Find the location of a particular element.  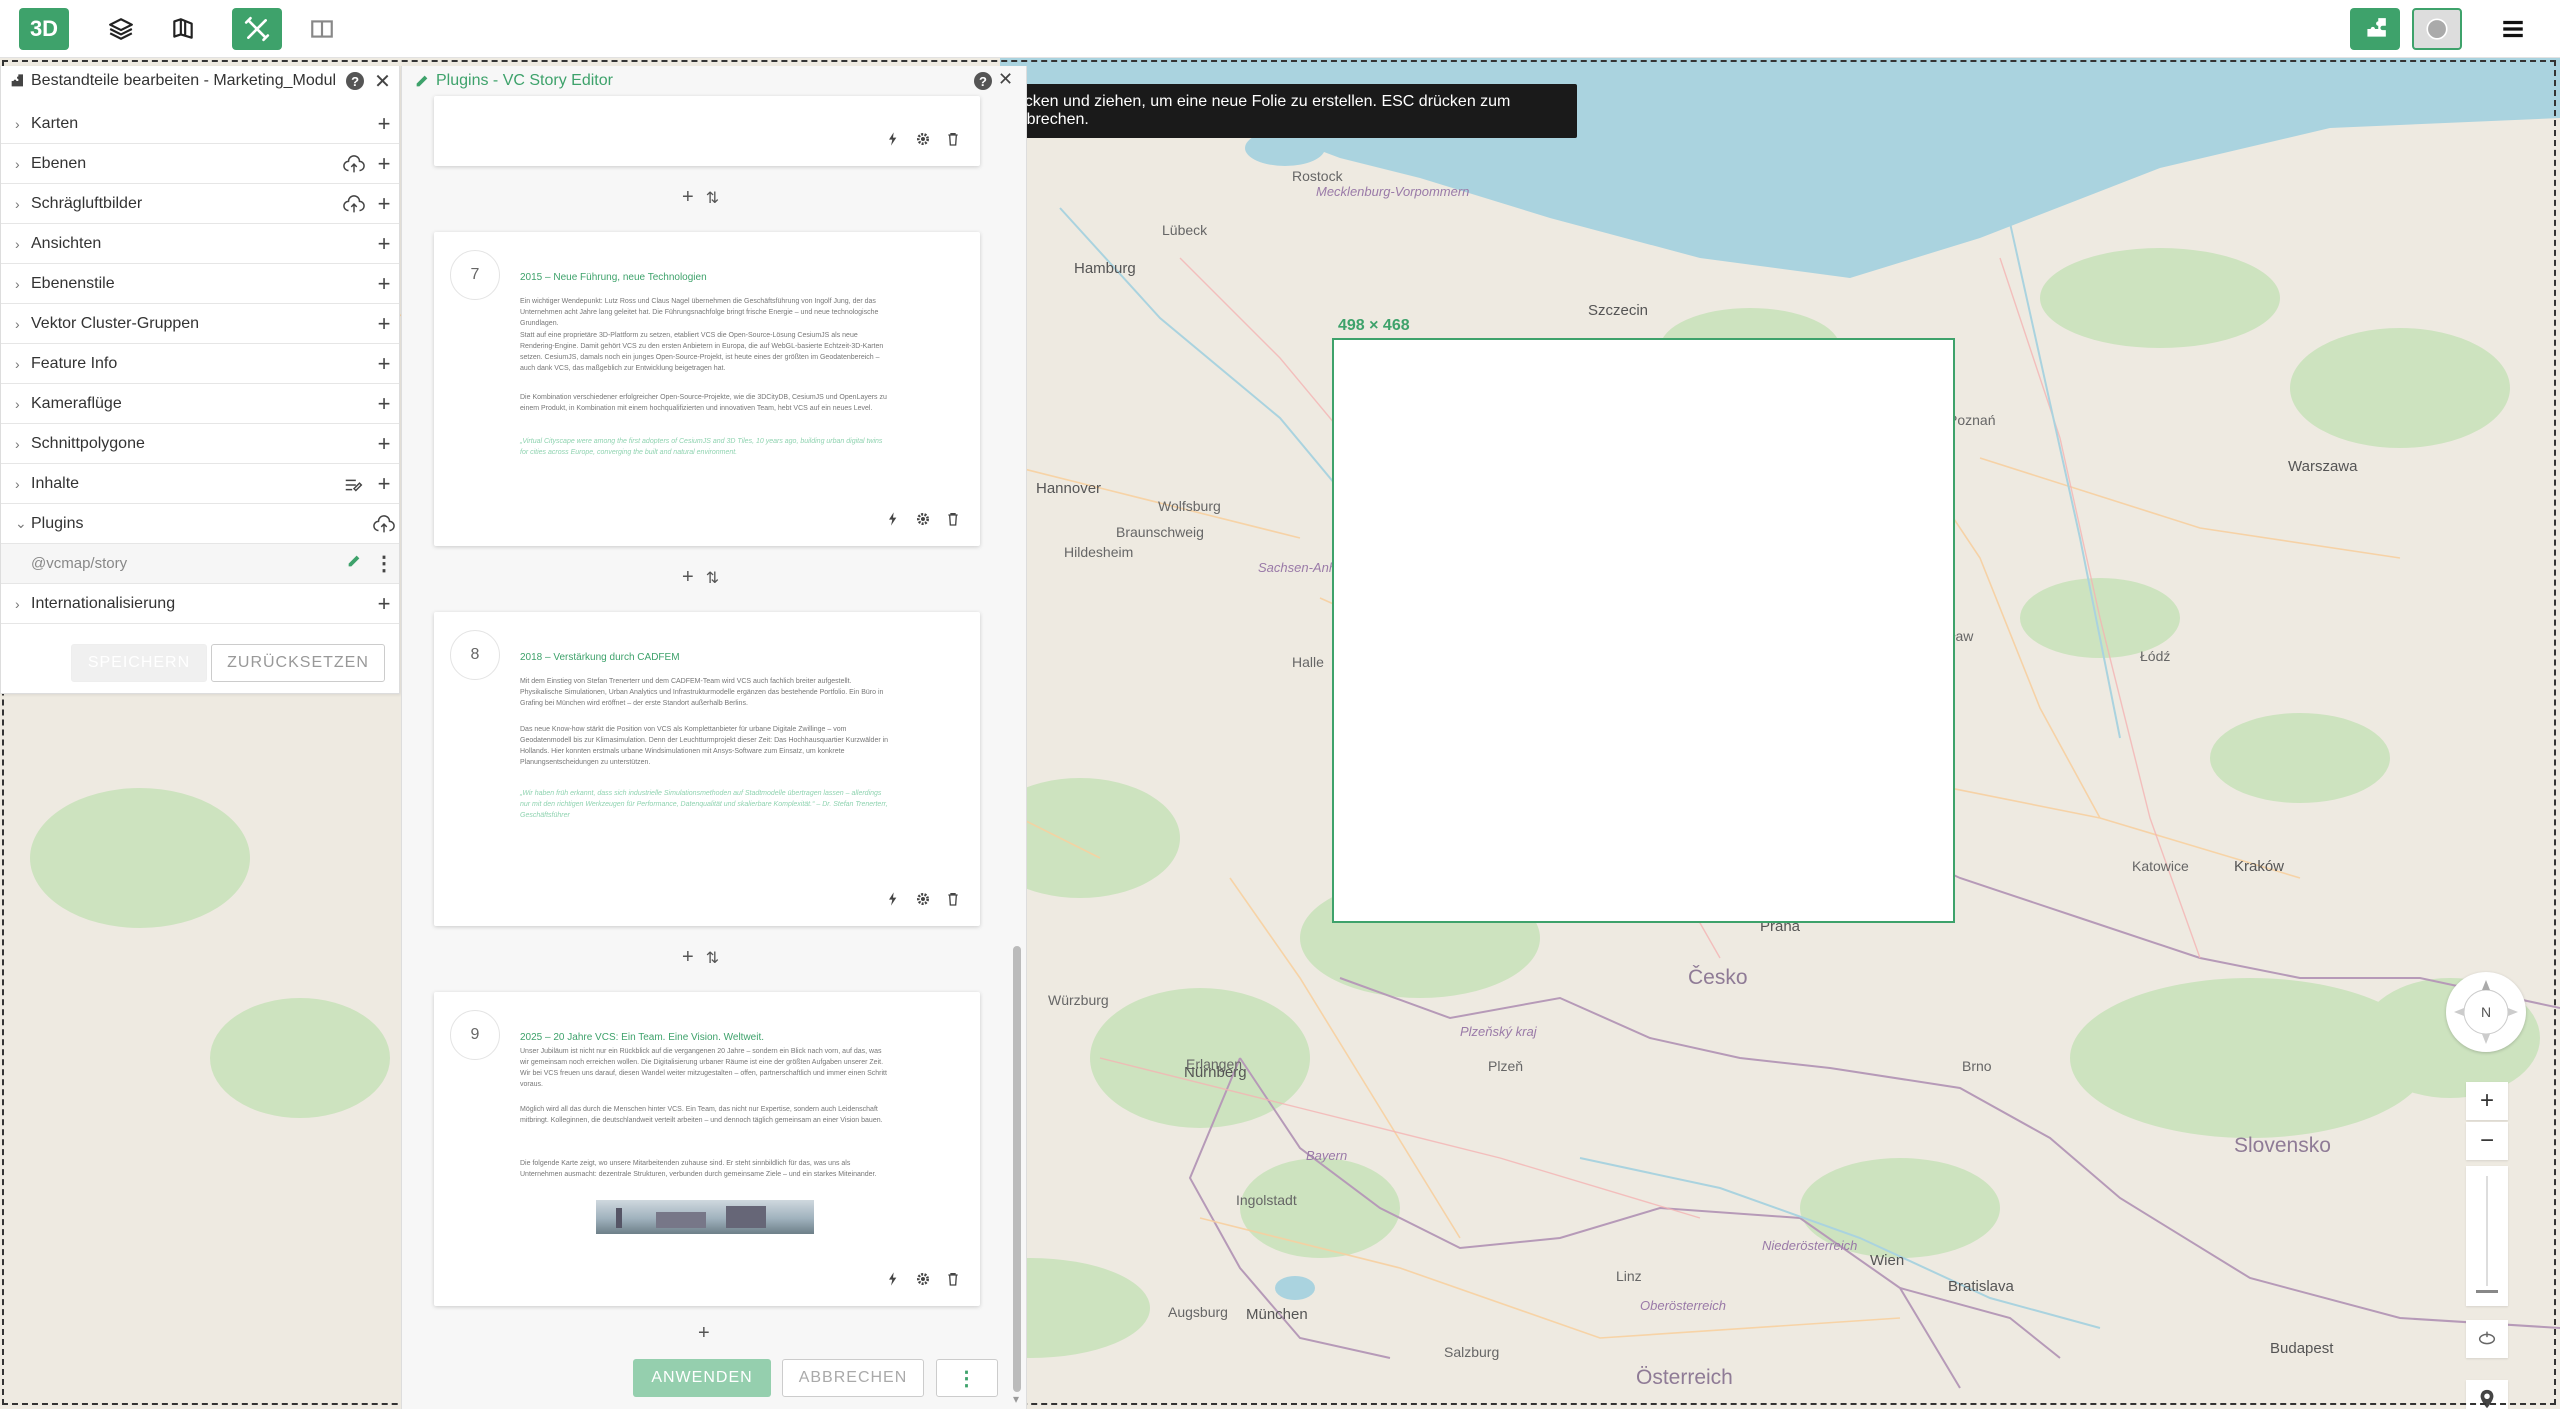

list-edit-icon is located at coordinates (354, 484).